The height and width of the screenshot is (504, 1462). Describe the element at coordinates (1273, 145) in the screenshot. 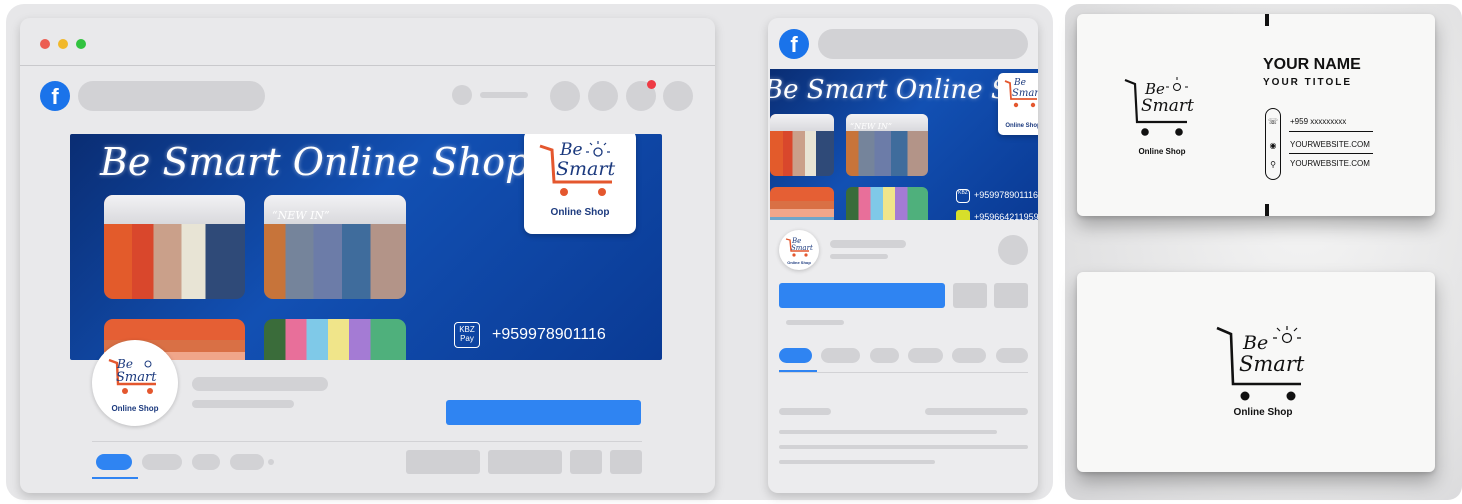

I see `globe-icon: ◉` at that location.